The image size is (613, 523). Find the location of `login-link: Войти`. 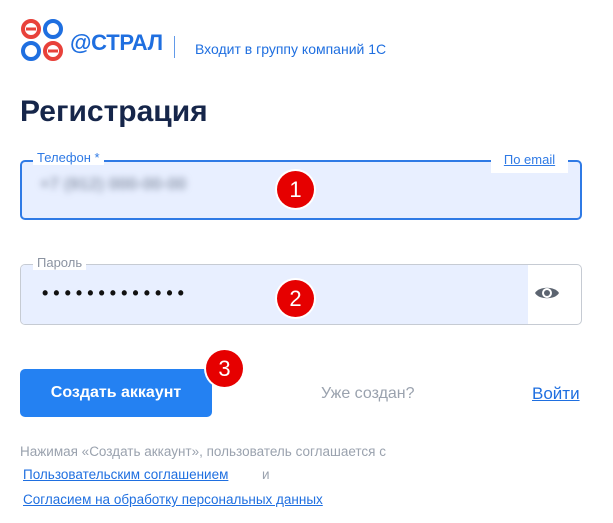

login-link: Войти is located at coordinates (556, 394).